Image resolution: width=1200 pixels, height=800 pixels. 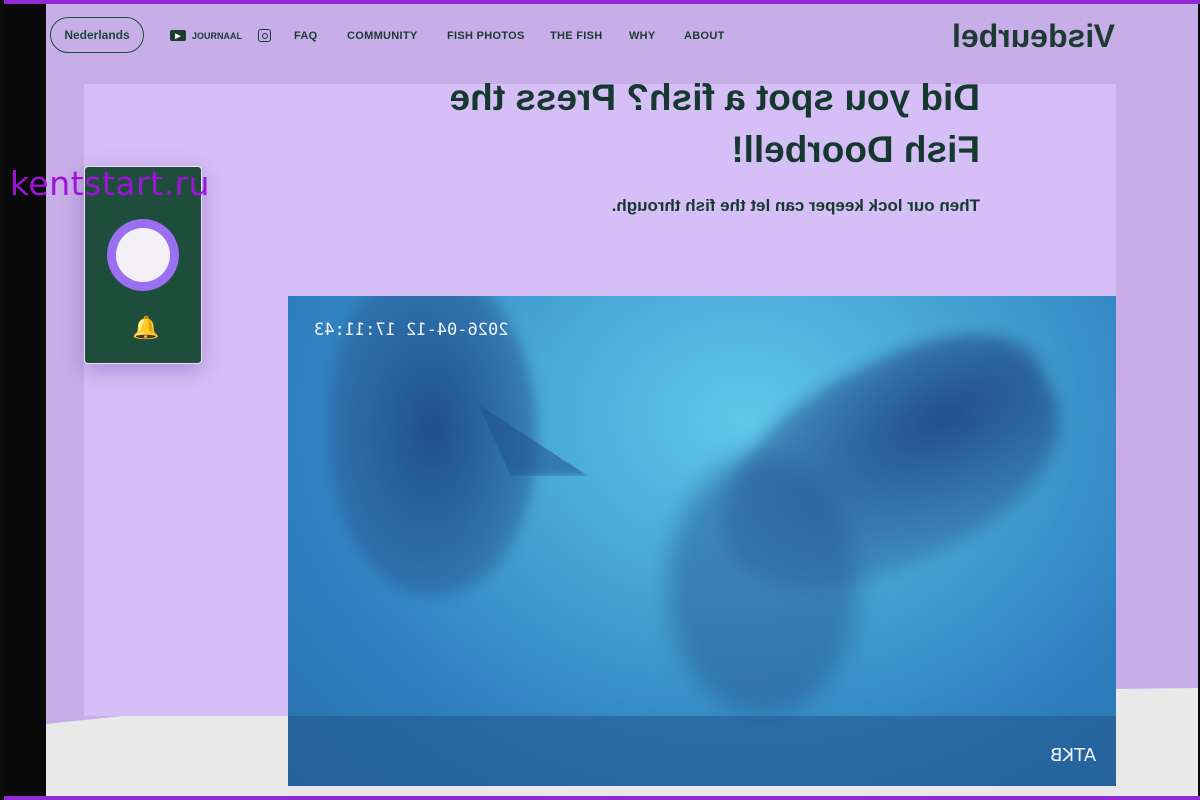 I want to click on hero-headline-line1: Did you spot a fish? Press the, so click(x=714, y=97).